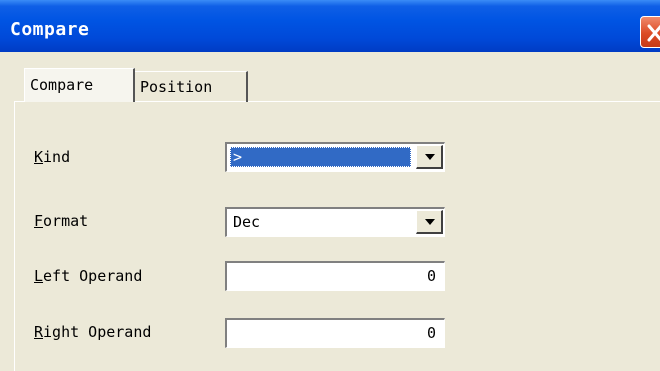 This screenshot has height=371, width=660. I want to click on left-operand-field: 0, so click(335, 276).